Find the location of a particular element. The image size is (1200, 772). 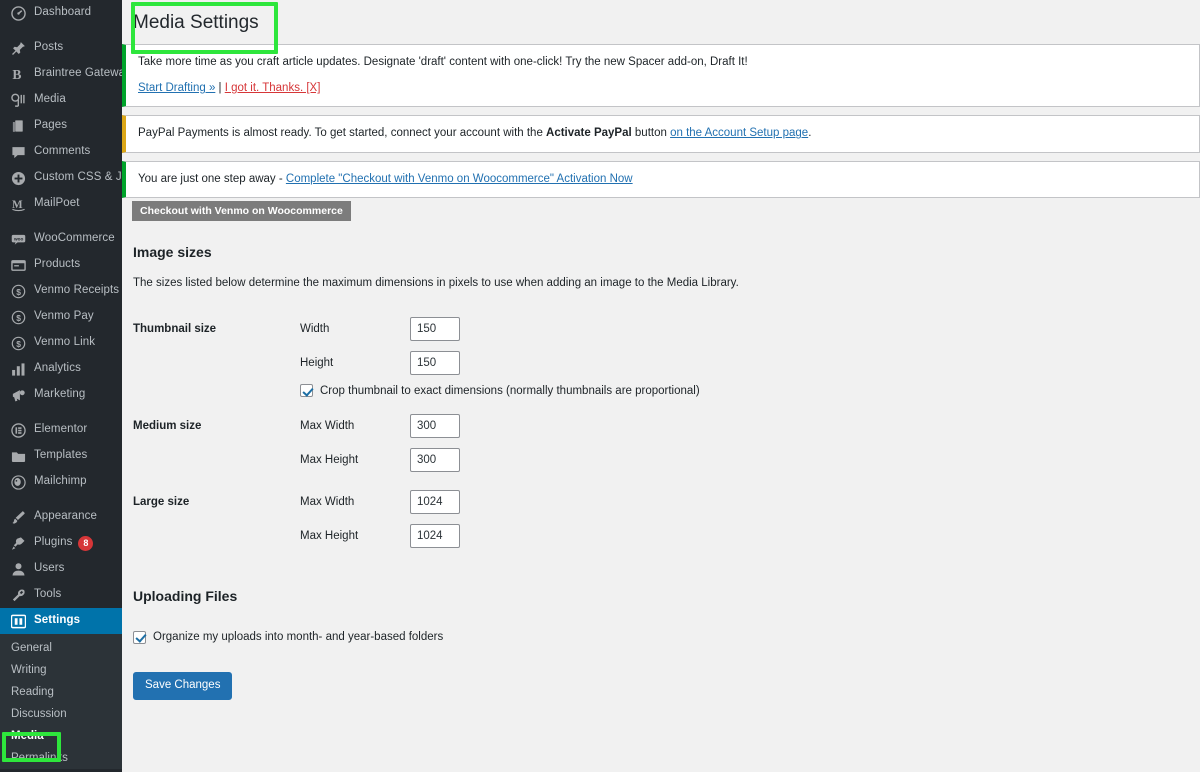

field-label: Height is located at coordinates (317, 363).